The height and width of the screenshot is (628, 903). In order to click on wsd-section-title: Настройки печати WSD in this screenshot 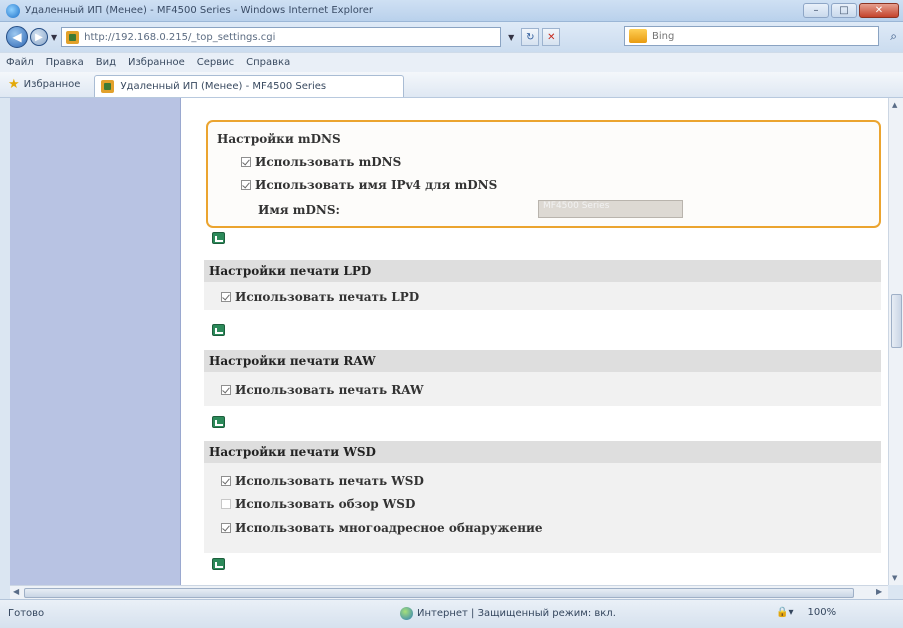, I will do `click(542, 452)`.